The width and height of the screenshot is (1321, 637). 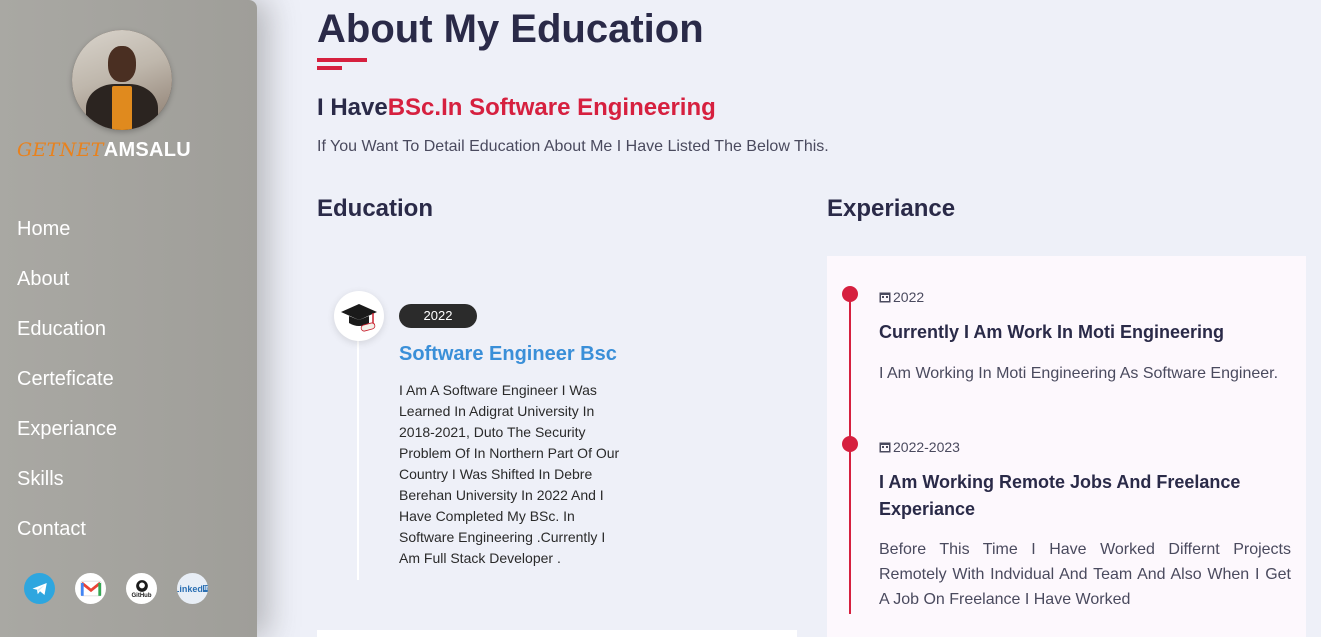 I want to click on subheading-prefix: I Have, so click(x=352, y=107).